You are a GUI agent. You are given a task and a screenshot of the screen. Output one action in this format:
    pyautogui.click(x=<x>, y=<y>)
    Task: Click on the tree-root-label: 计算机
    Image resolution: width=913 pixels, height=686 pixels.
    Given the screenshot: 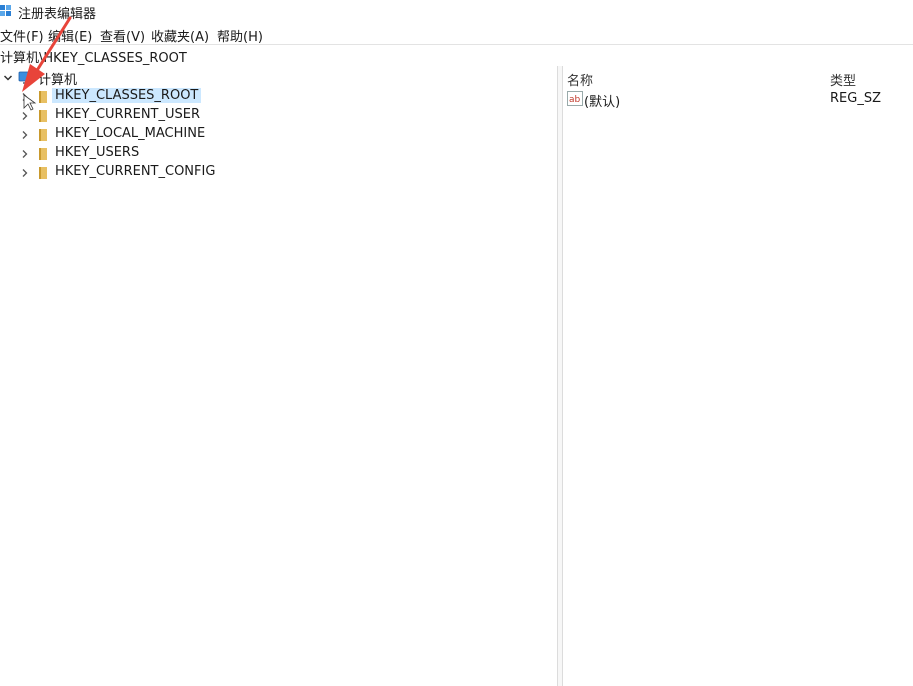 What is the action you would take?
    pyautogui.click(x=58, y=80)
    